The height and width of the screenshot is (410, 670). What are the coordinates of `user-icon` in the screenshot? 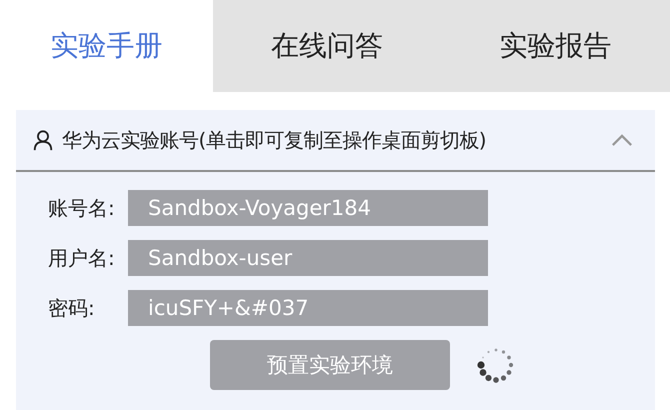 It's located at (43, 140).